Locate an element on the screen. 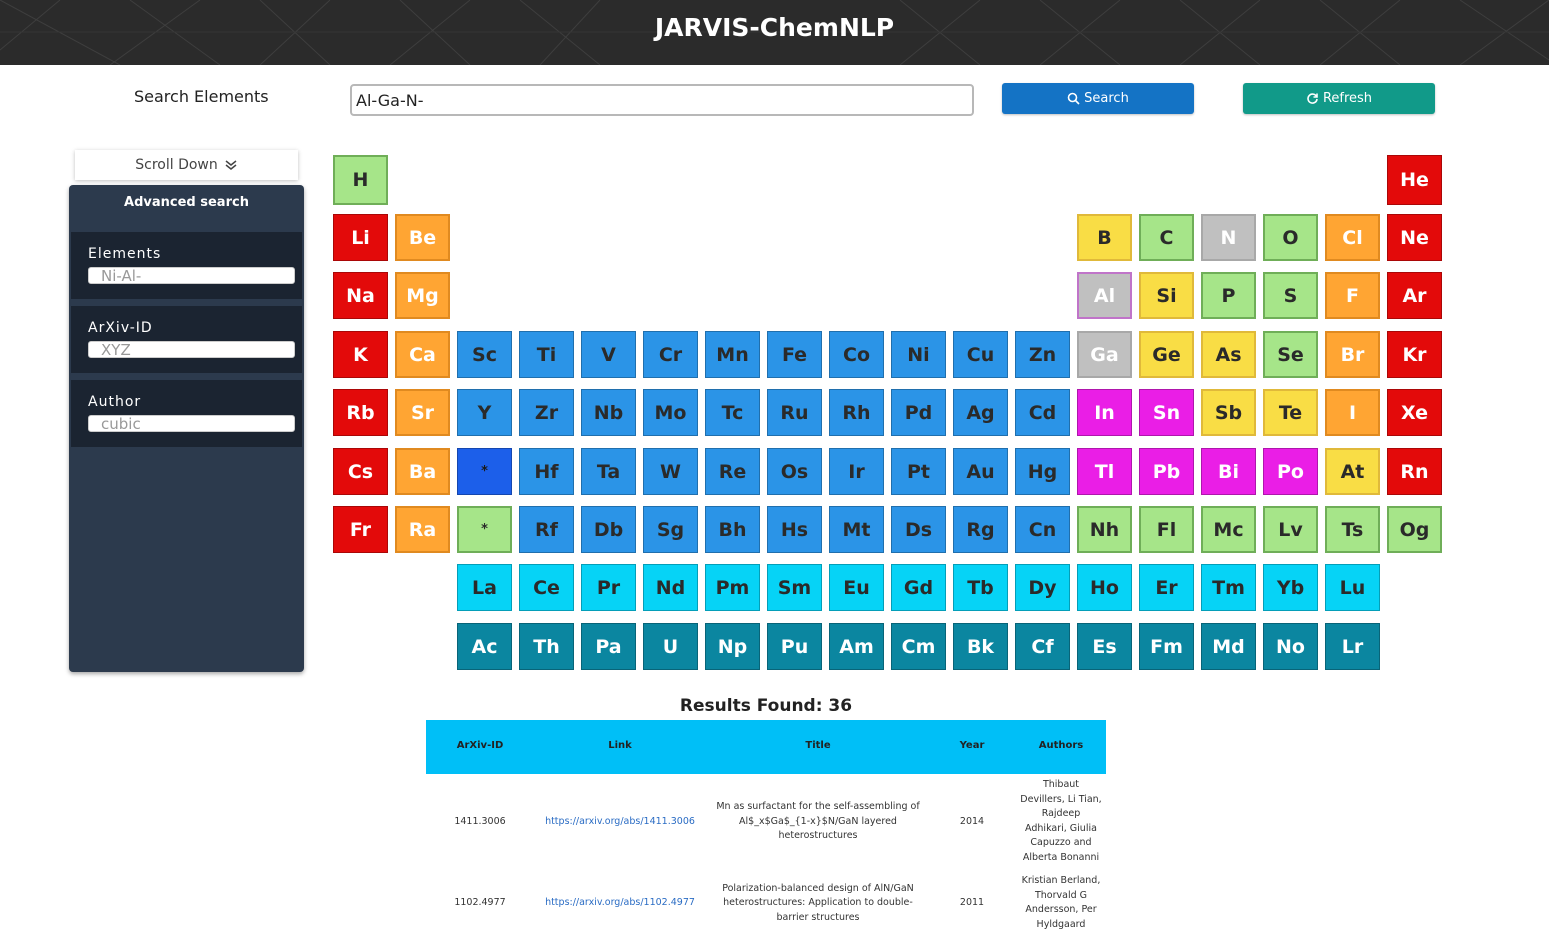 The height and width of the screenshot is (934, 1549). element-cell-cm: Cm is located at coordinates (918, 646).